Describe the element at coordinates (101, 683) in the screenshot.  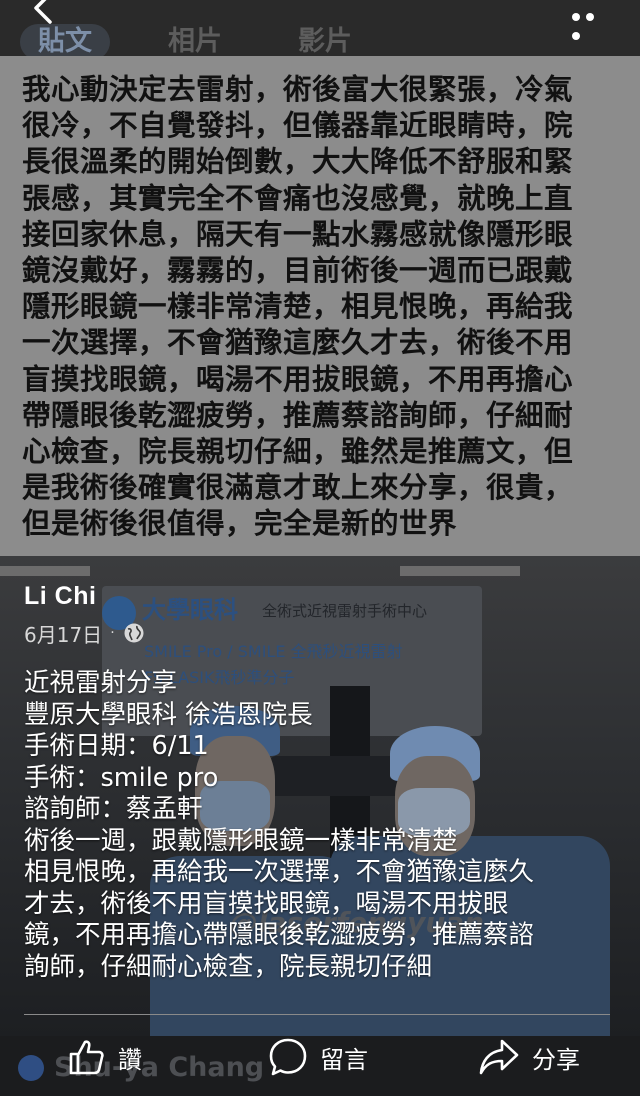
I see `caption-line: 近視雷射分享` at that location.